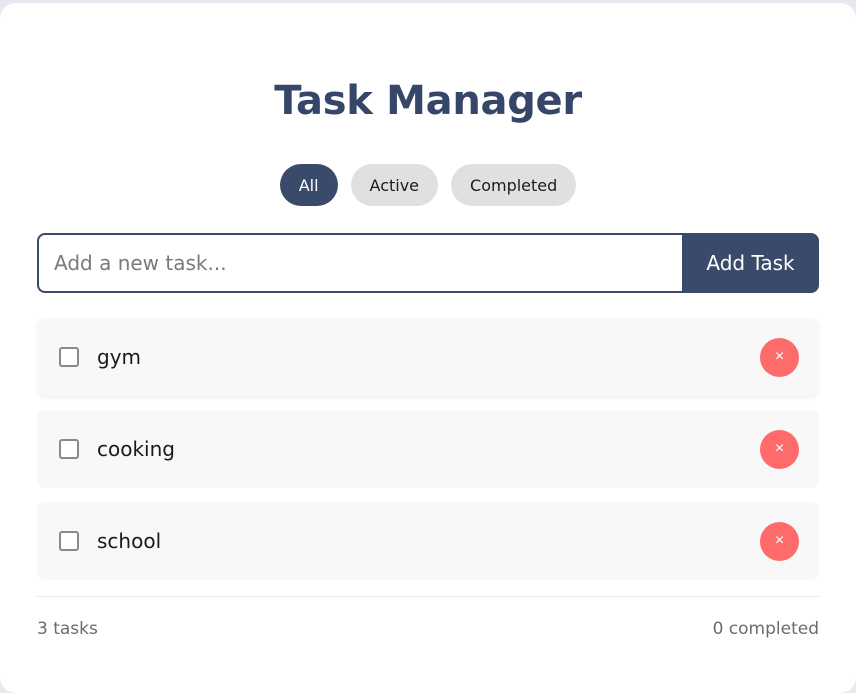  I want to click on filter-group: All Active Completed, so click(428, 185).